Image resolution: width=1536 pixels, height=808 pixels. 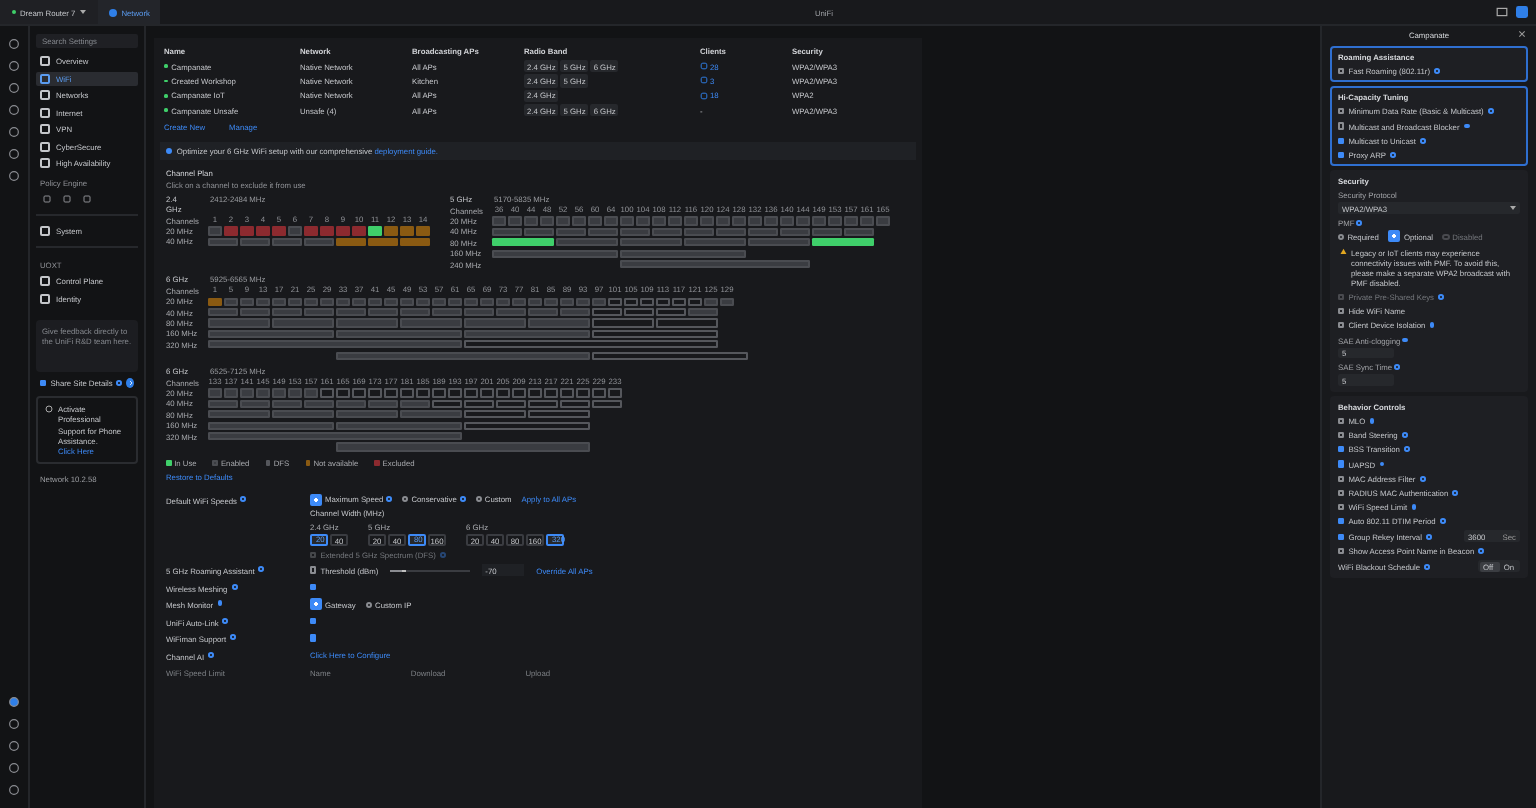 I want to click on avatar-icon, so click(x=1522, y=12).